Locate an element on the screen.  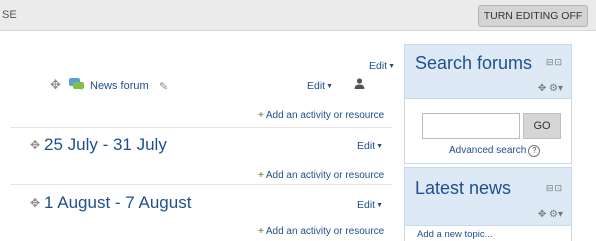
block-title: Latest news is located at coordinates (463, 188).